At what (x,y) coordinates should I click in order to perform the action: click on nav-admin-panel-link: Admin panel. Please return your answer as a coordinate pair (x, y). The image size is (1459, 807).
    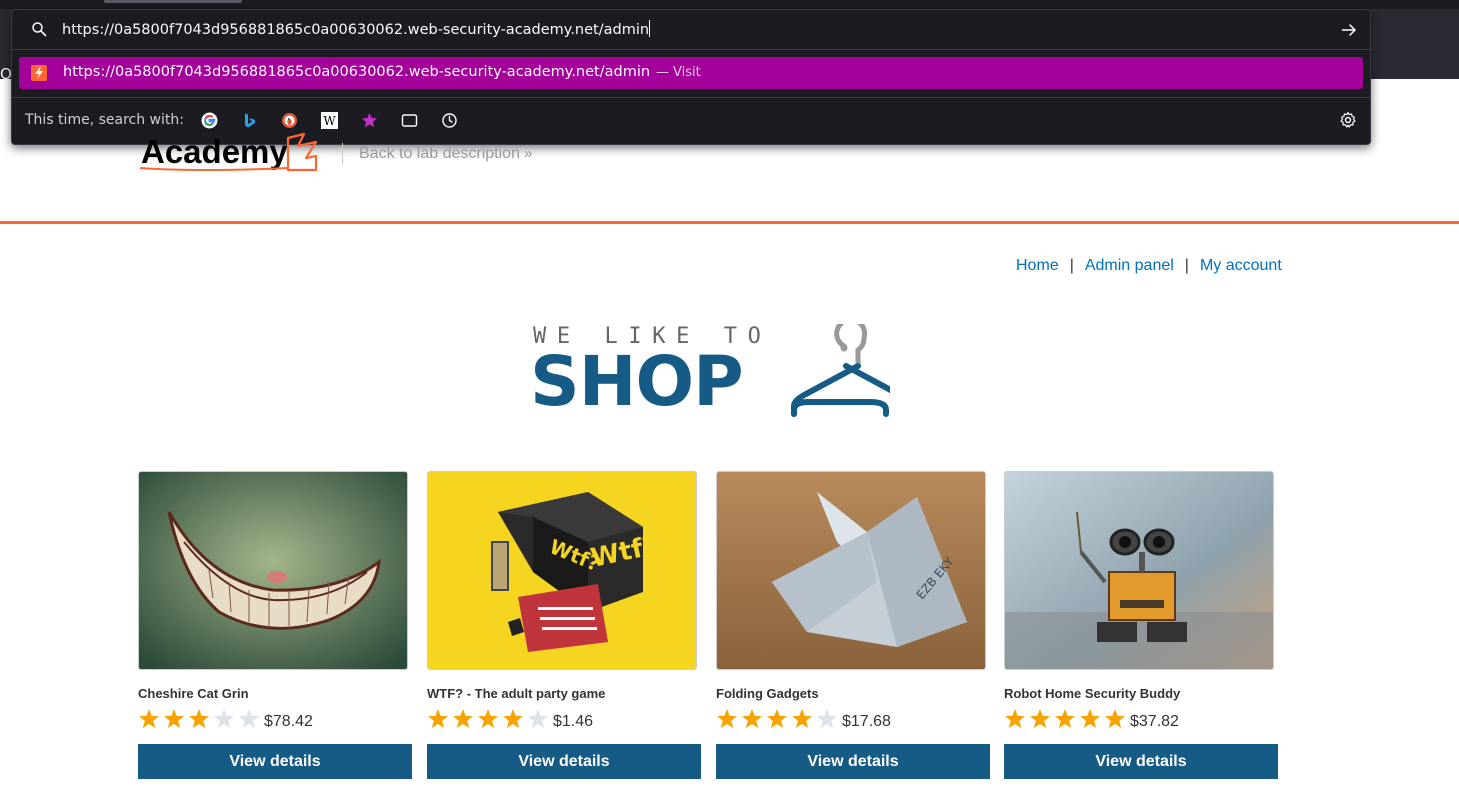
    Looking at the image, I should click on (1129, 265).